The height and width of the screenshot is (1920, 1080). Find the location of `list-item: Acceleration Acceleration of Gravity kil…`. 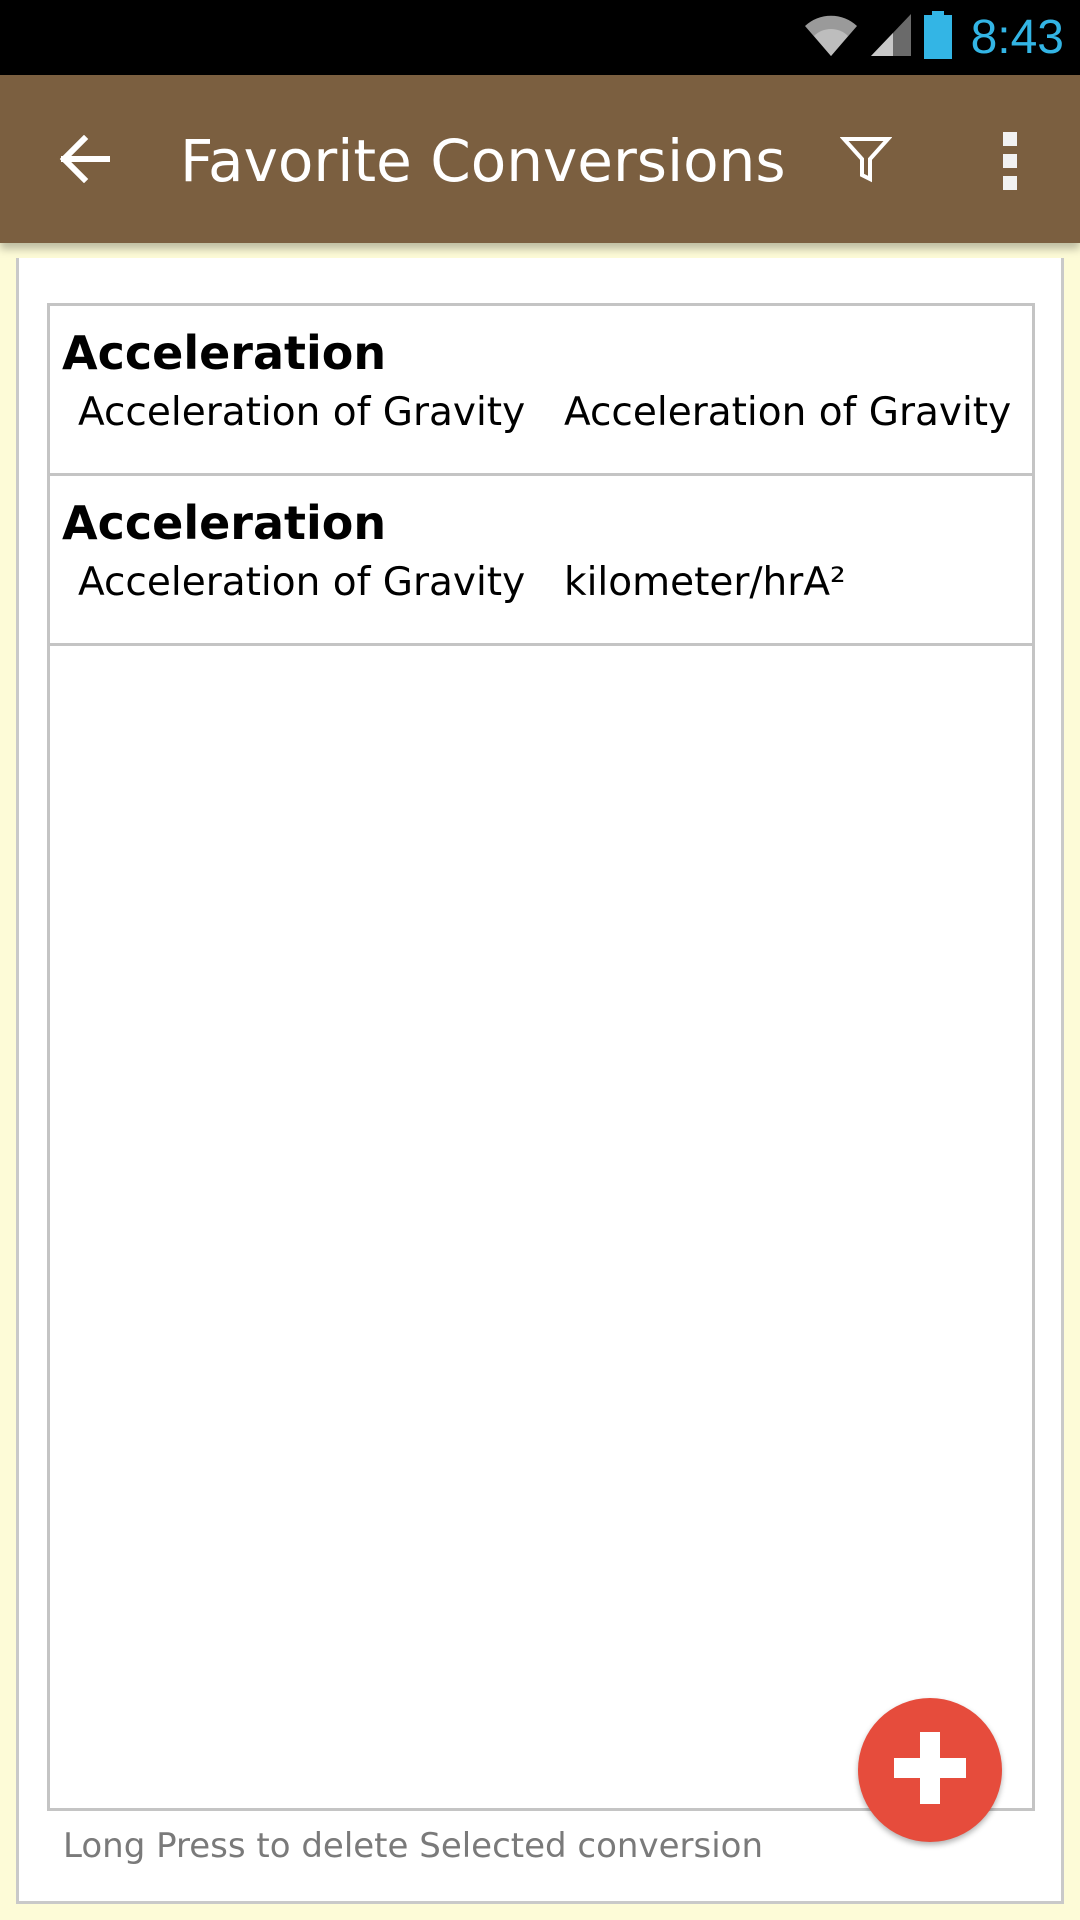

list-item: Acceleration Acceleration of Gravity kil… is located at coordinates (541, 561).